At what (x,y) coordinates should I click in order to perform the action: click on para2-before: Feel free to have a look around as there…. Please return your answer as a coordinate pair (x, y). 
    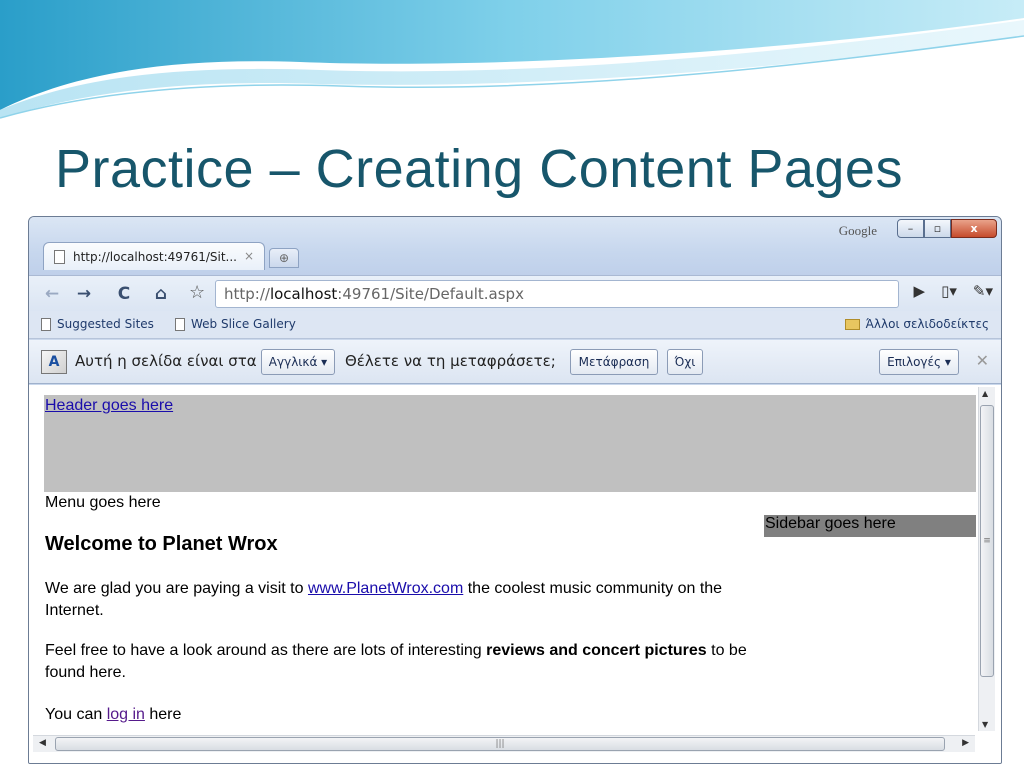
    Looking at the image, I should click on (266, 650).